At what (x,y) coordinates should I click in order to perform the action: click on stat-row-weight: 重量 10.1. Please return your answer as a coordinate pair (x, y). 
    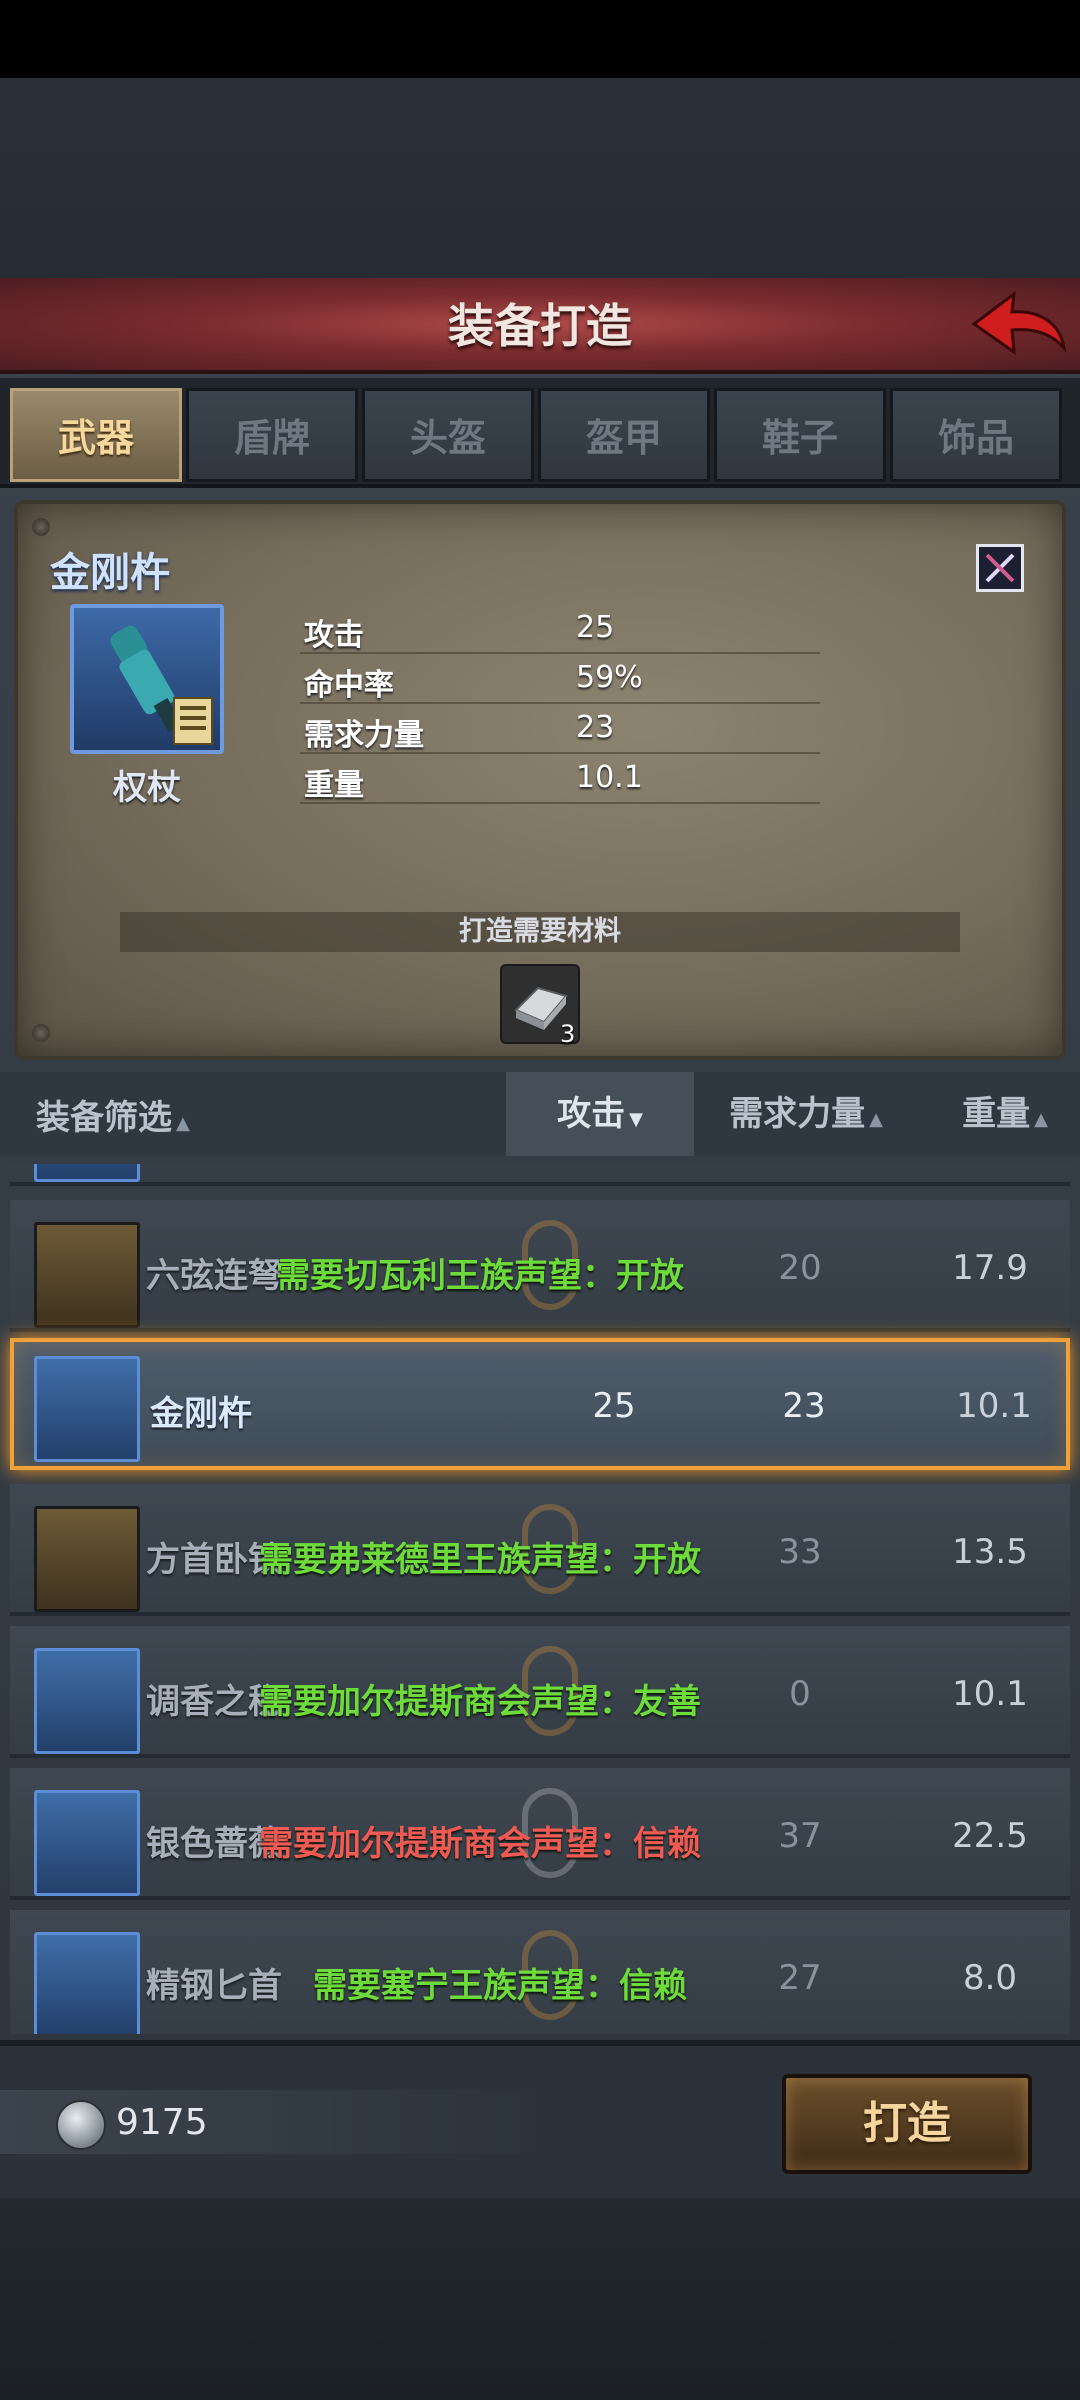
    Looking at the image, I should click on (560, 779).